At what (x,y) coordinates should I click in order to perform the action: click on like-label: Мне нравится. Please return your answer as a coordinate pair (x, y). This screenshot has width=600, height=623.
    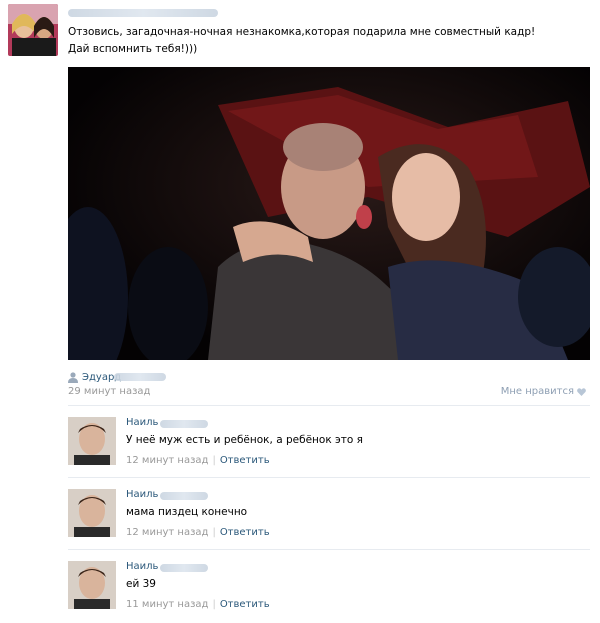
    Looking at the image, I should click on (537, 391).